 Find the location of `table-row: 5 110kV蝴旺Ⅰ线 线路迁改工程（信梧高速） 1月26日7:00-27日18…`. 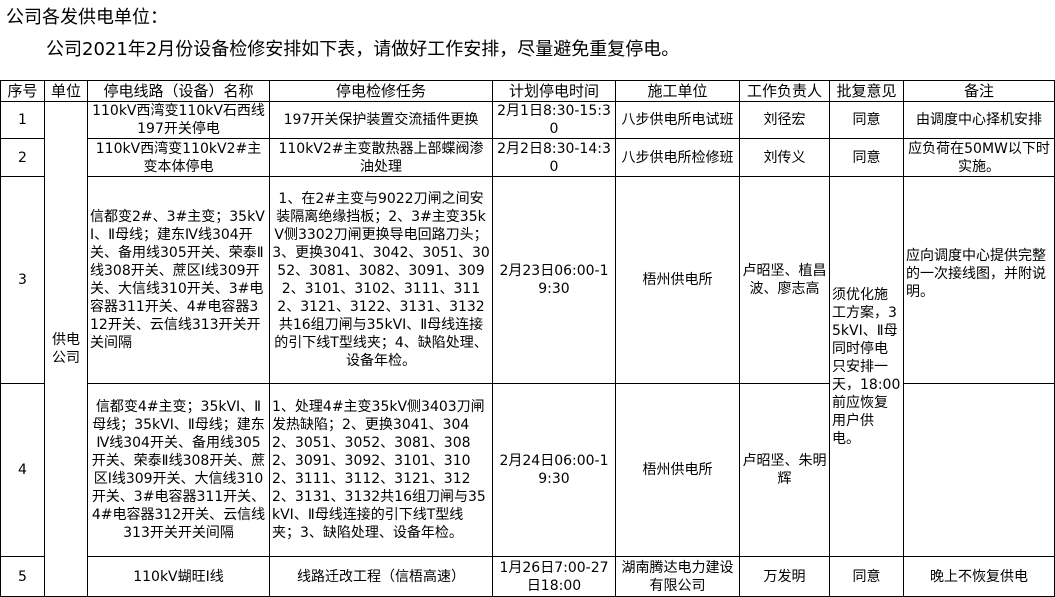

table-row: 5 110kV蝴旺Ⅰ线 线路迁改工程（信梧高速） 1月26日7:00-27日18… is located at coordinates (527, 576).